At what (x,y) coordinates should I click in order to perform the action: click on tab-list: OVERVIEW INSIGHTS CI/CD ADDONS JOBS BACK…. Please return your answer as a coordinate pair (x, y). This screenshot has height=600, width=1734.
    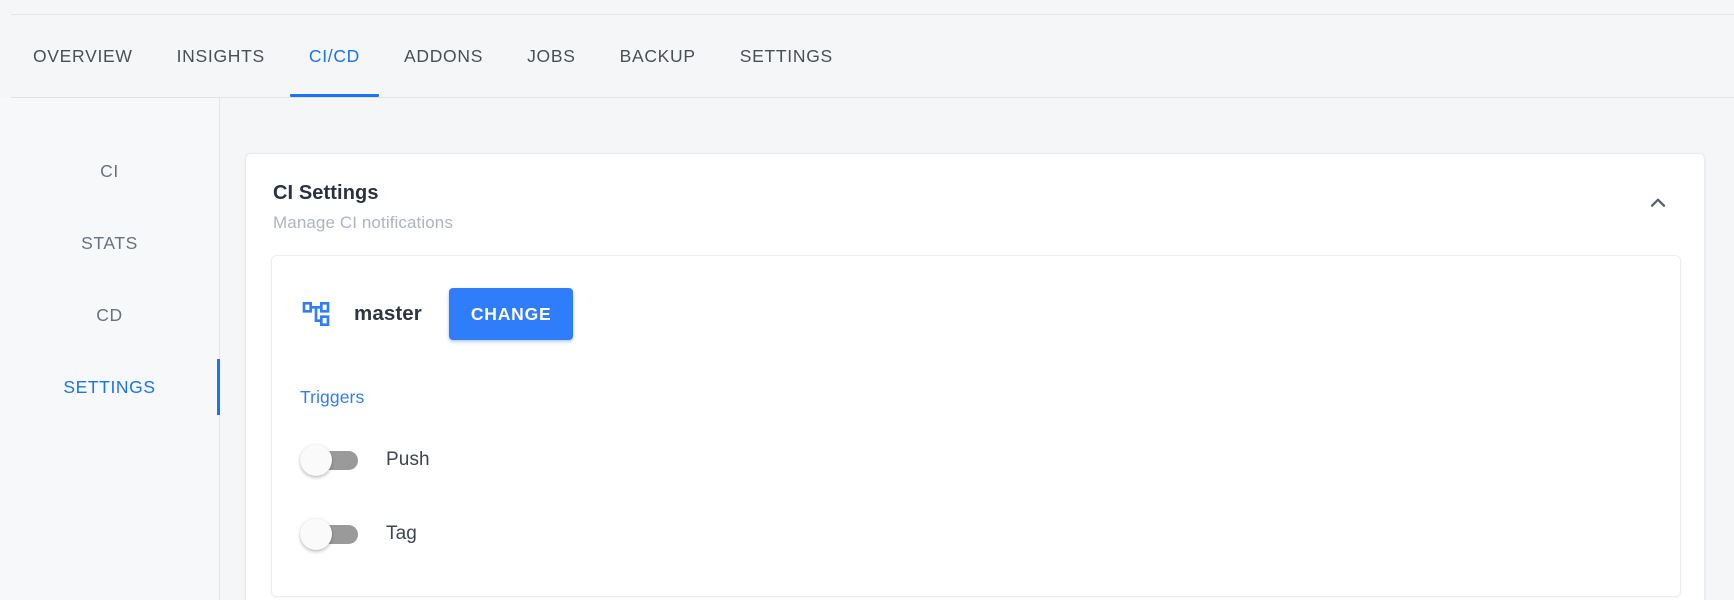
    Looking at the image, I should click on (433, 56).